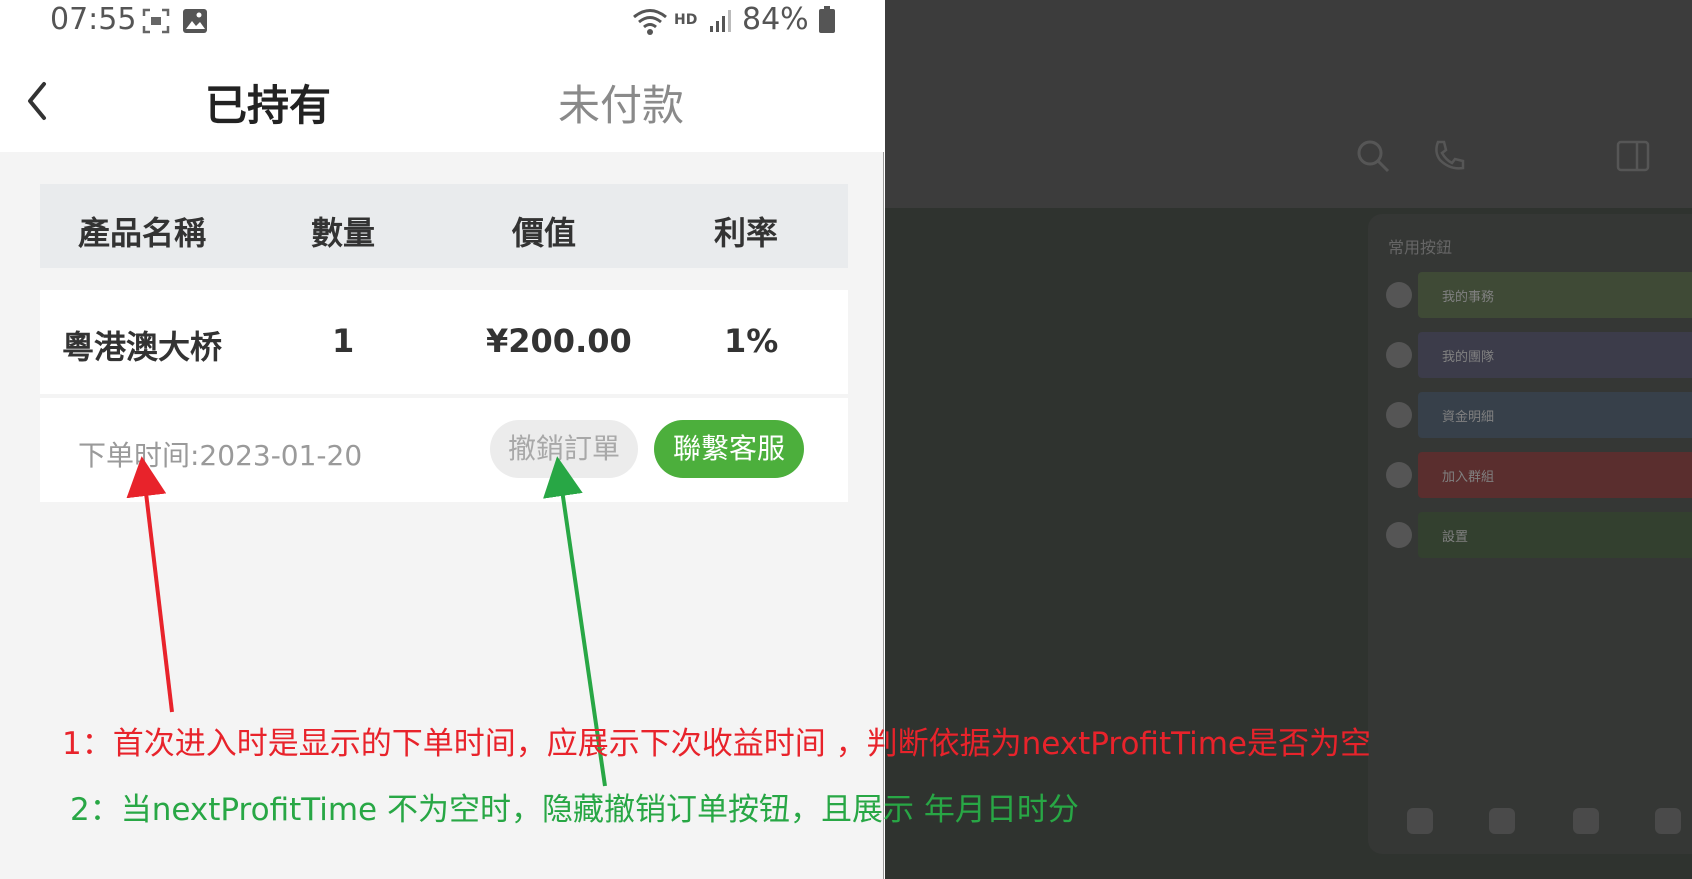 The image size is (1692, 879). Describe the element at coordinates (729, 449) in the screenshot. I see `contact-support-button: 聯繫客服` at that location.